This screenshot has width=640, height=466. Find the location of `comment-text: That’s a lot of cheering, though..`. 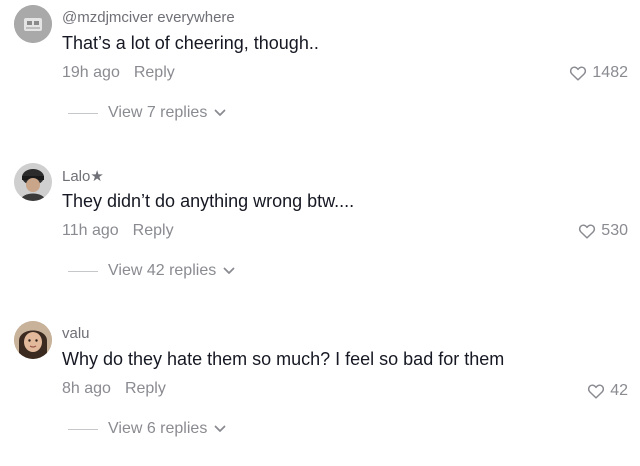

comment-text: That’s a lot of cheering, though.. is located at coordinates (190, 43).